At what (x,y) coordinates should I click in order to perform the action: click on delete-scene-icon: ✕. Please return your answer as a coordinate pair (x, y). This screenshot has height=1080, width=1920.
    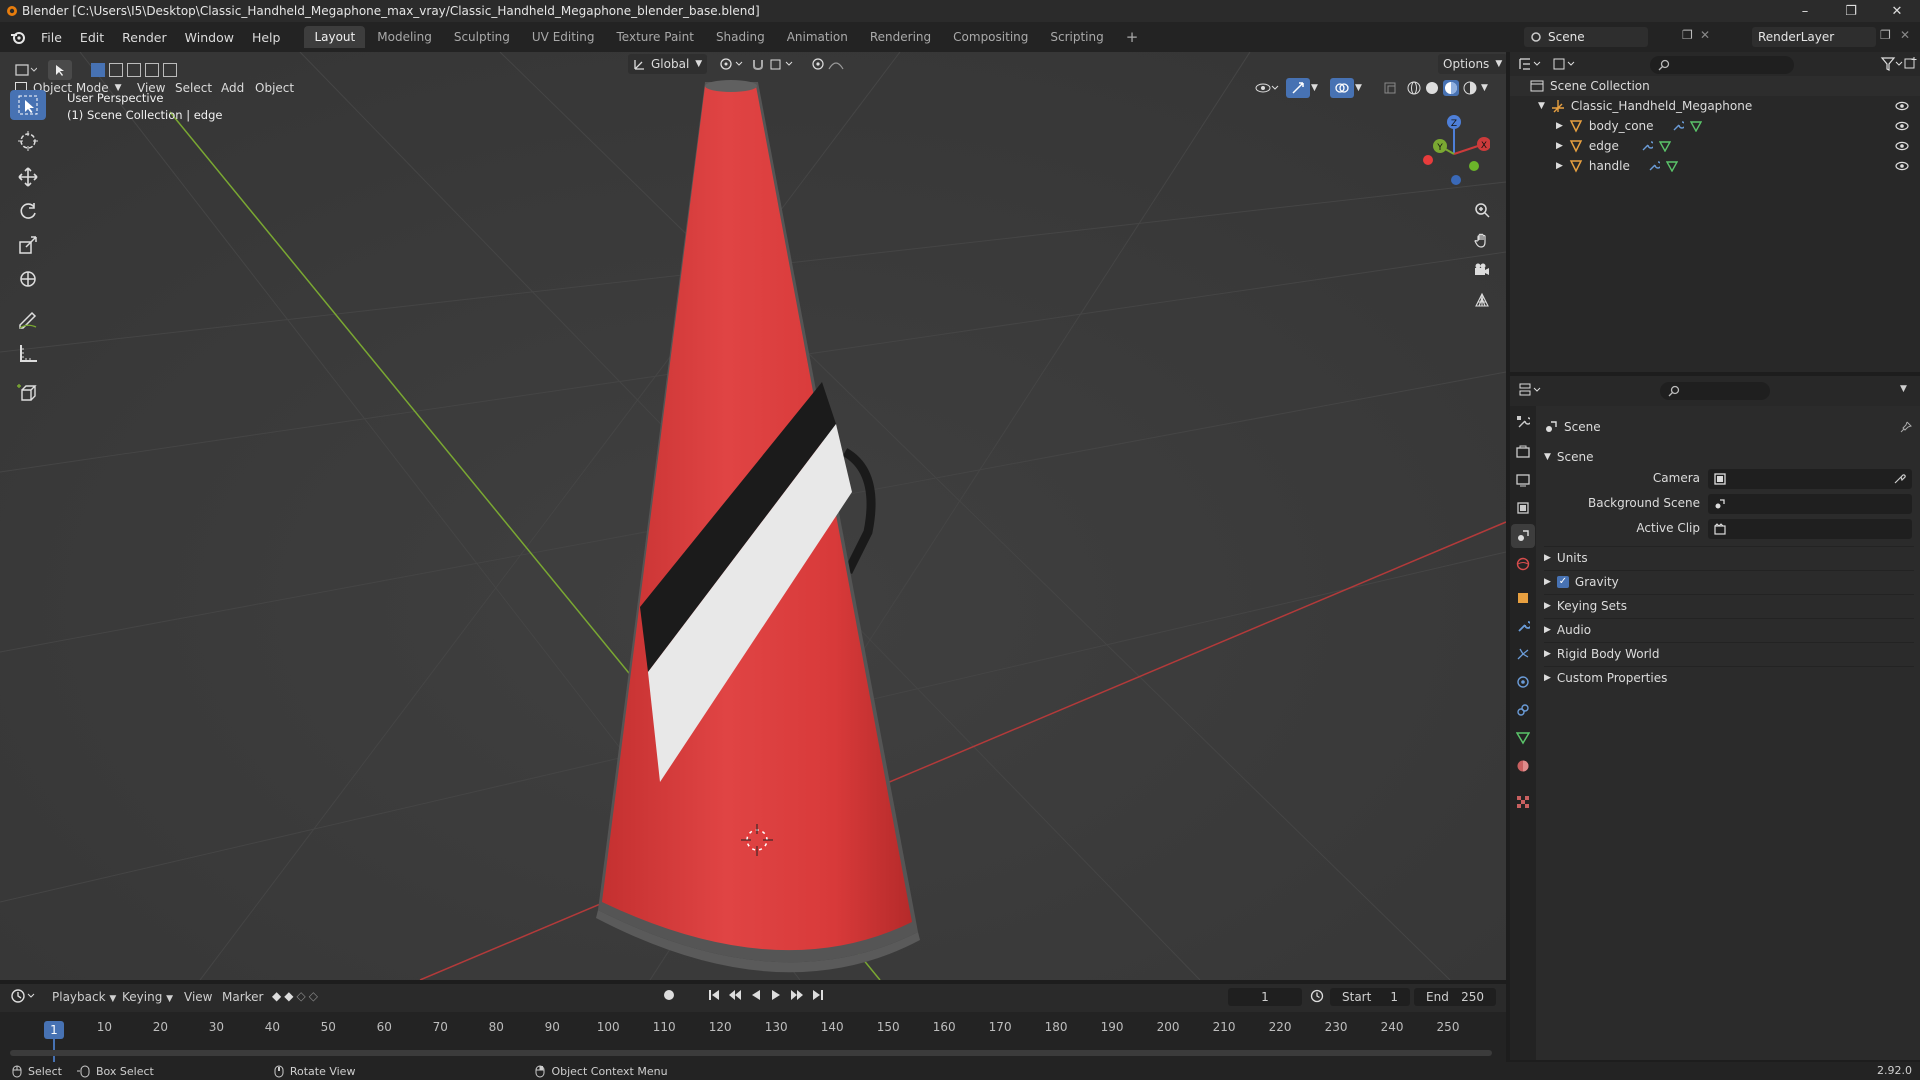
    Looking at the image, I should click on (1705, 35).